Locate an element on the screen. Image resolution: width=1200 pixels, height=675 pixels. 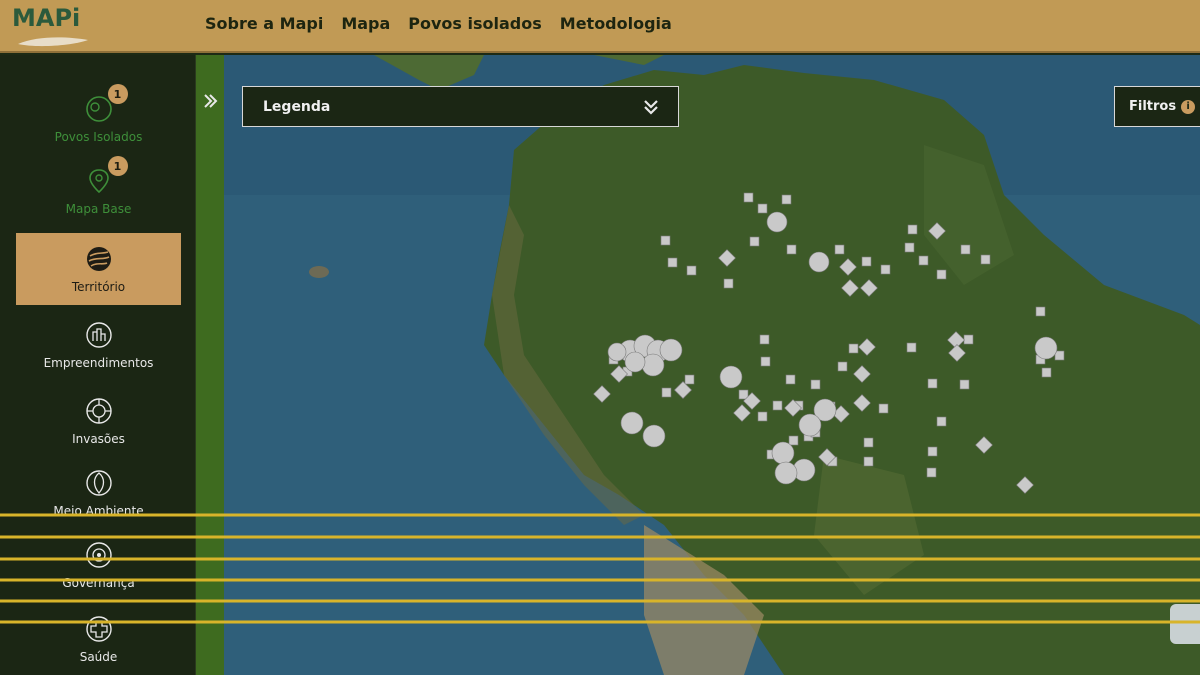
map-pin-icon: 1 is located at coordinates (106, 176).